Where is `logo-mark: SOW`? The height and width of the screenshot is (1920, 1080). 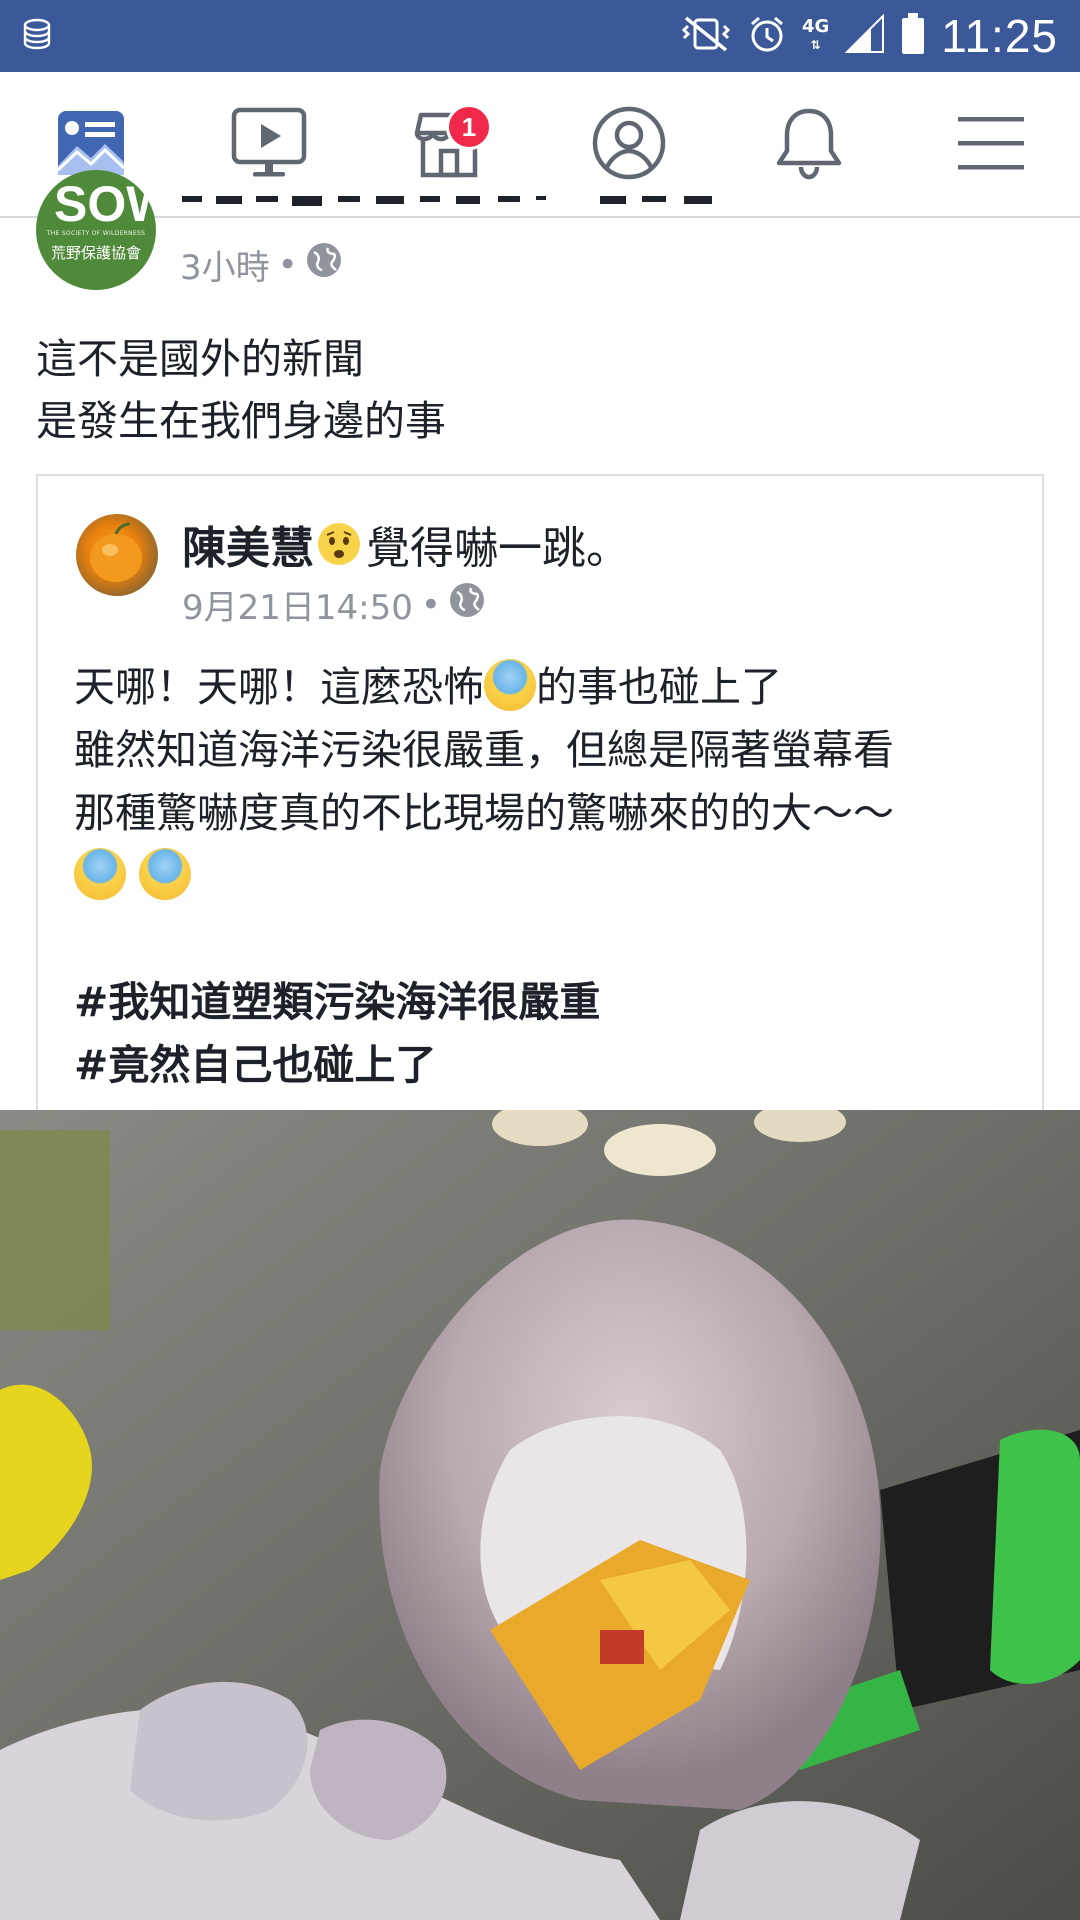
logo-mark: SOW is located at coordinates (105, 204).